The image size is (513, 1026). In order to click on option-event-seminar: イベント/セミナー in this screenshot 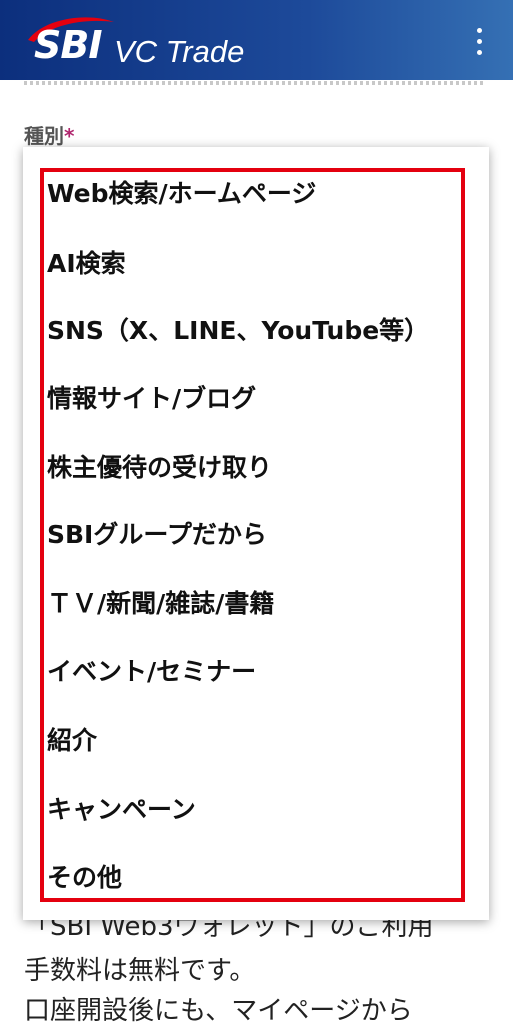, I will do `click(151, 671)`.